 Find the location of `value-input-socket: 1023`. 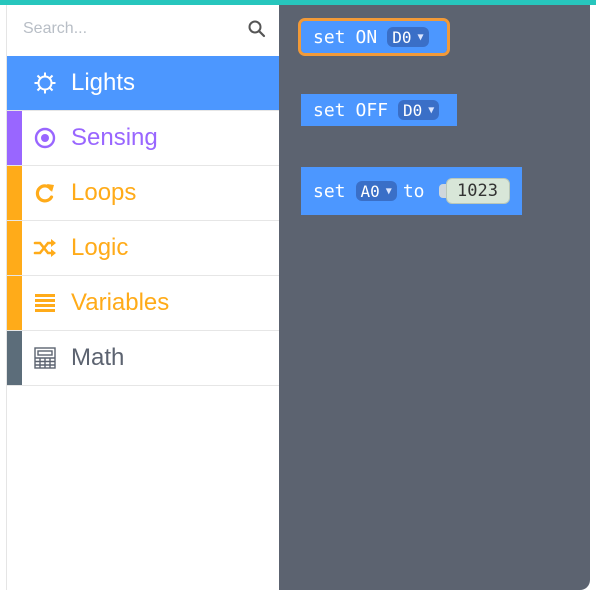

value-input-socket: 1023 is located at coordinates (474, 191).